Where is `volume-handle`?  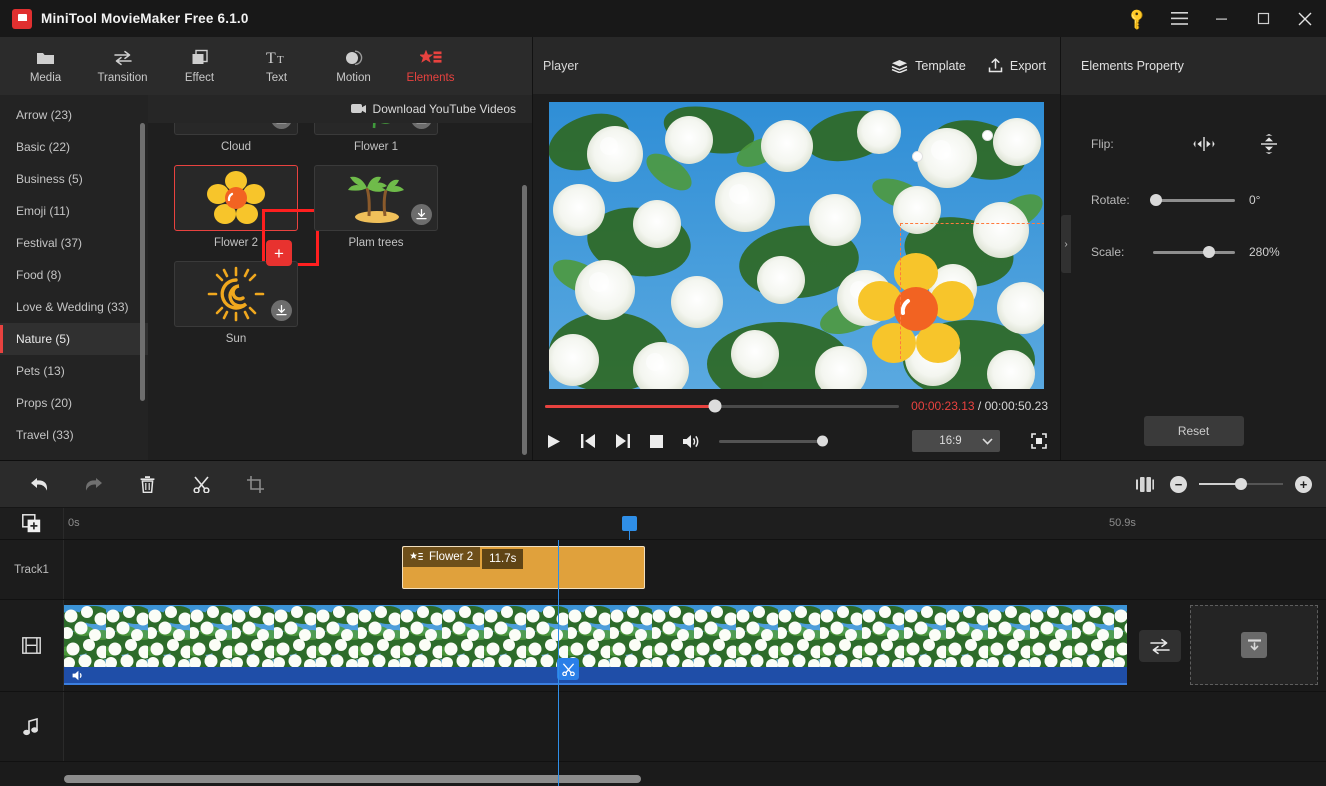
volume-handle is located at coordinates (822, 441).